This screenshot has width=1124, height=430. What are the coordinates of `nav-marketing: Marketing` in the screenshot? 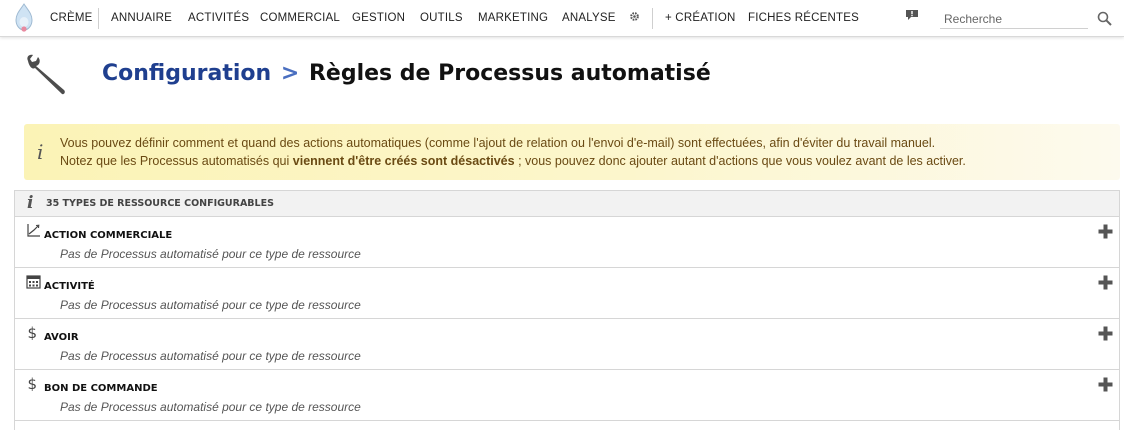 It's located at (513, 18).